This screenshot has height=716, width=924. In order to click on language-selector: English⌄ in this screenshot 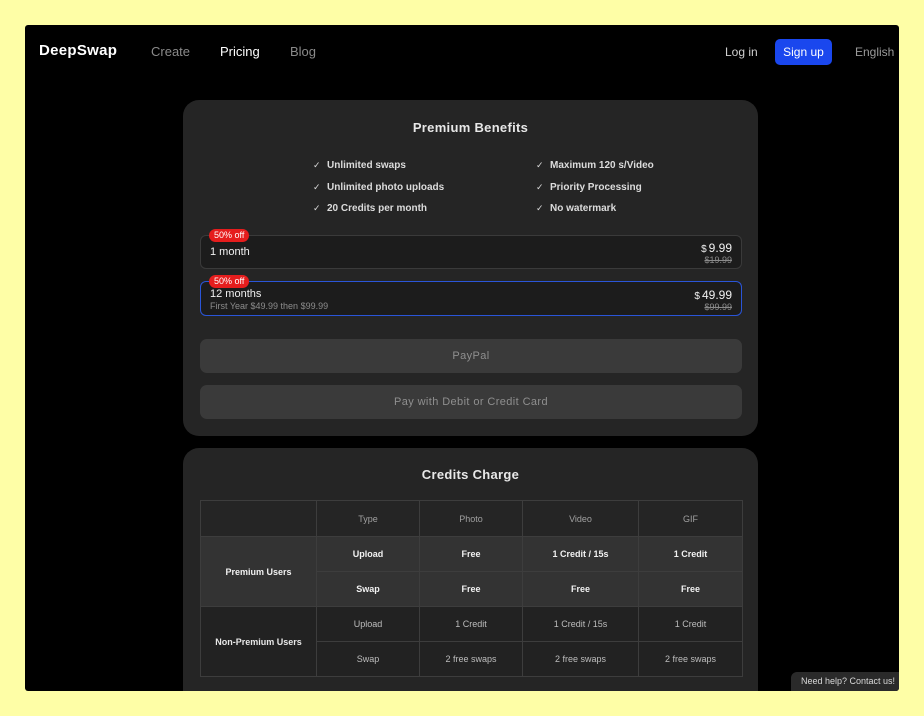, I will do `click(877, 52)`.